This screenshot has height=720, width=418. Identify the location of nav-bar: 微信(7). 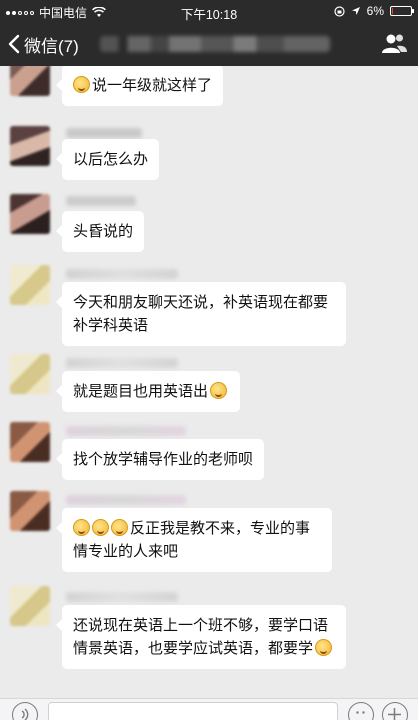
(209, 44).